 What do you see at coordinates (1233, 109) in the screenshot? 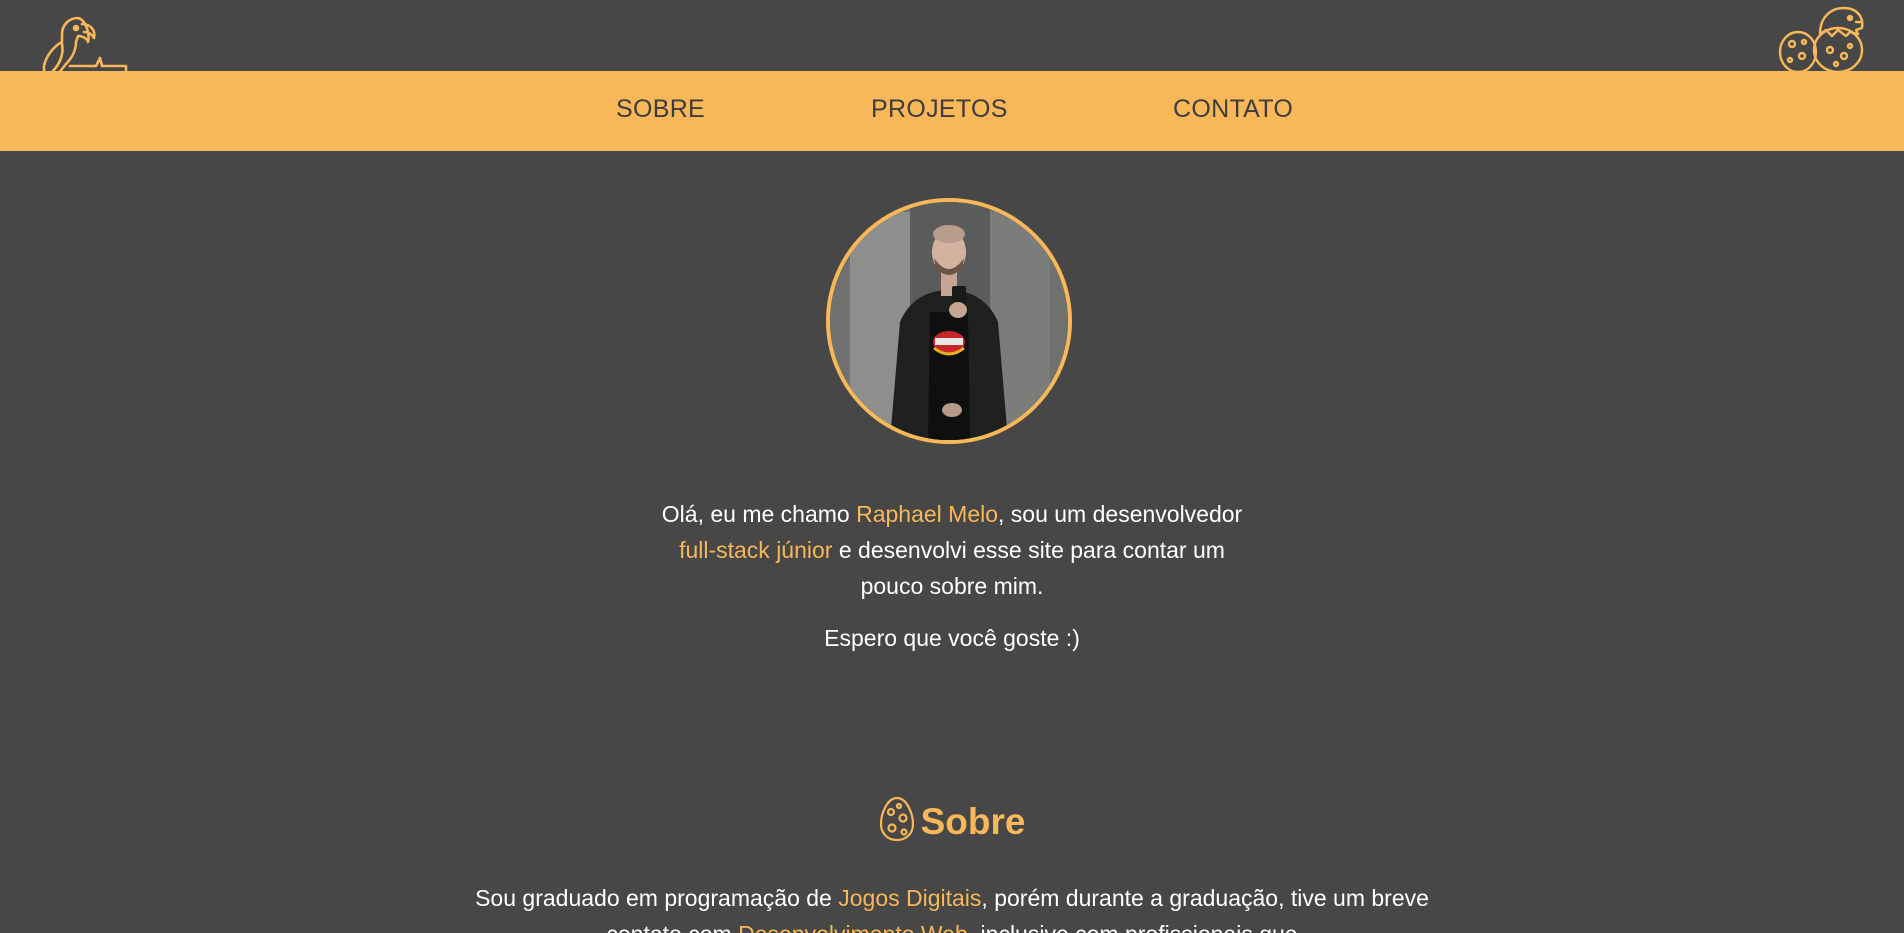
I see `nav-item-contato: CONTATO` at bounding box center [1233, 109].